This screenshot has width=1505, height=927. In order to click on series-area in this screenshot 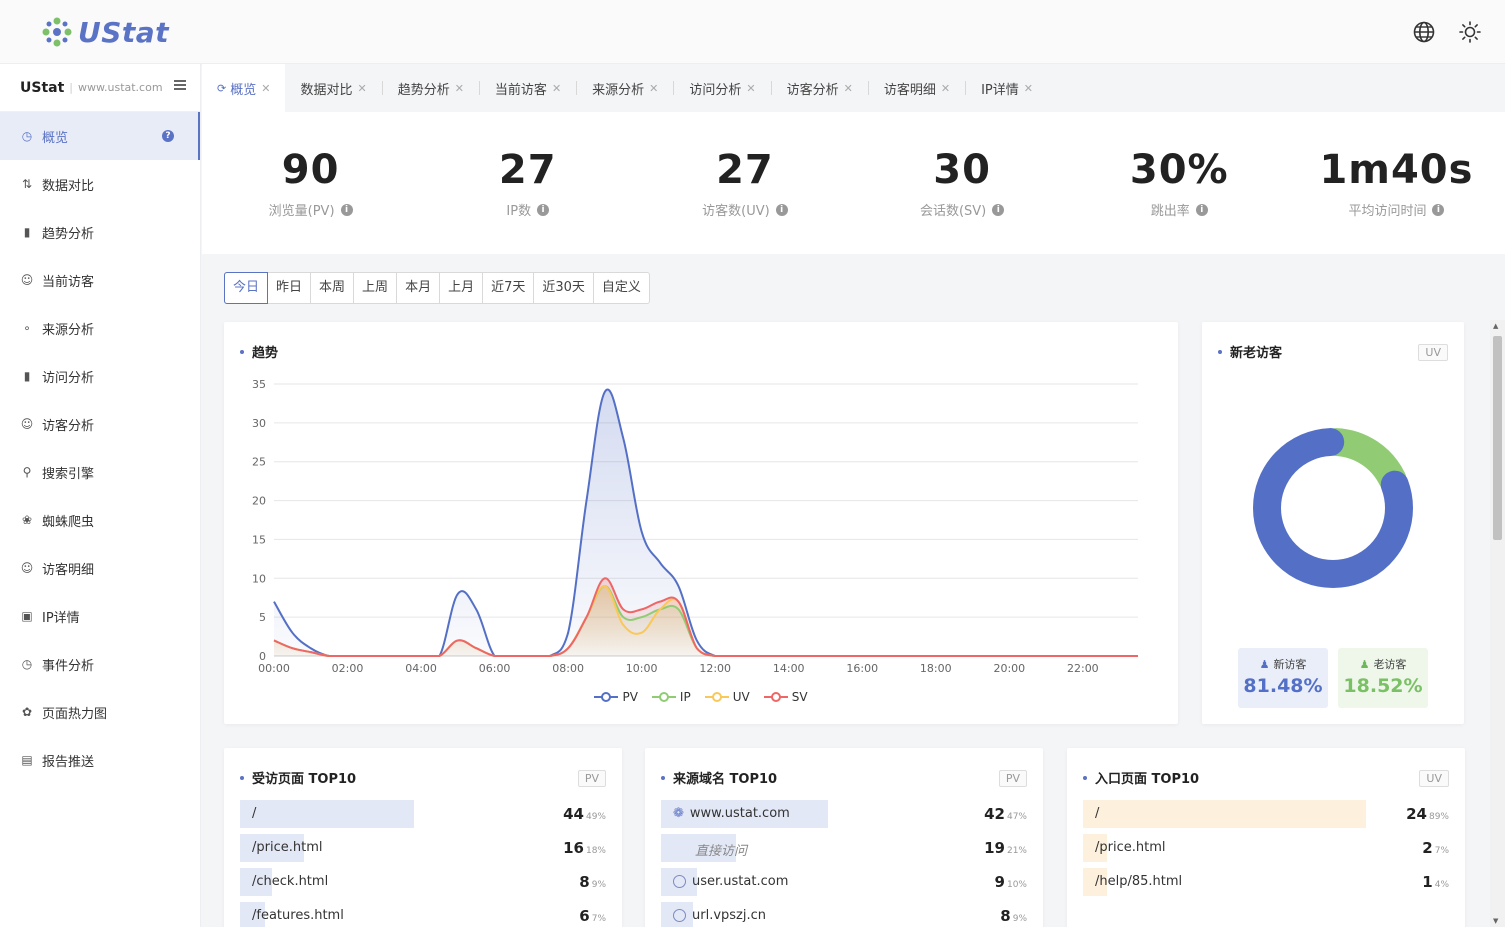, I will do `click(706, 621)`.